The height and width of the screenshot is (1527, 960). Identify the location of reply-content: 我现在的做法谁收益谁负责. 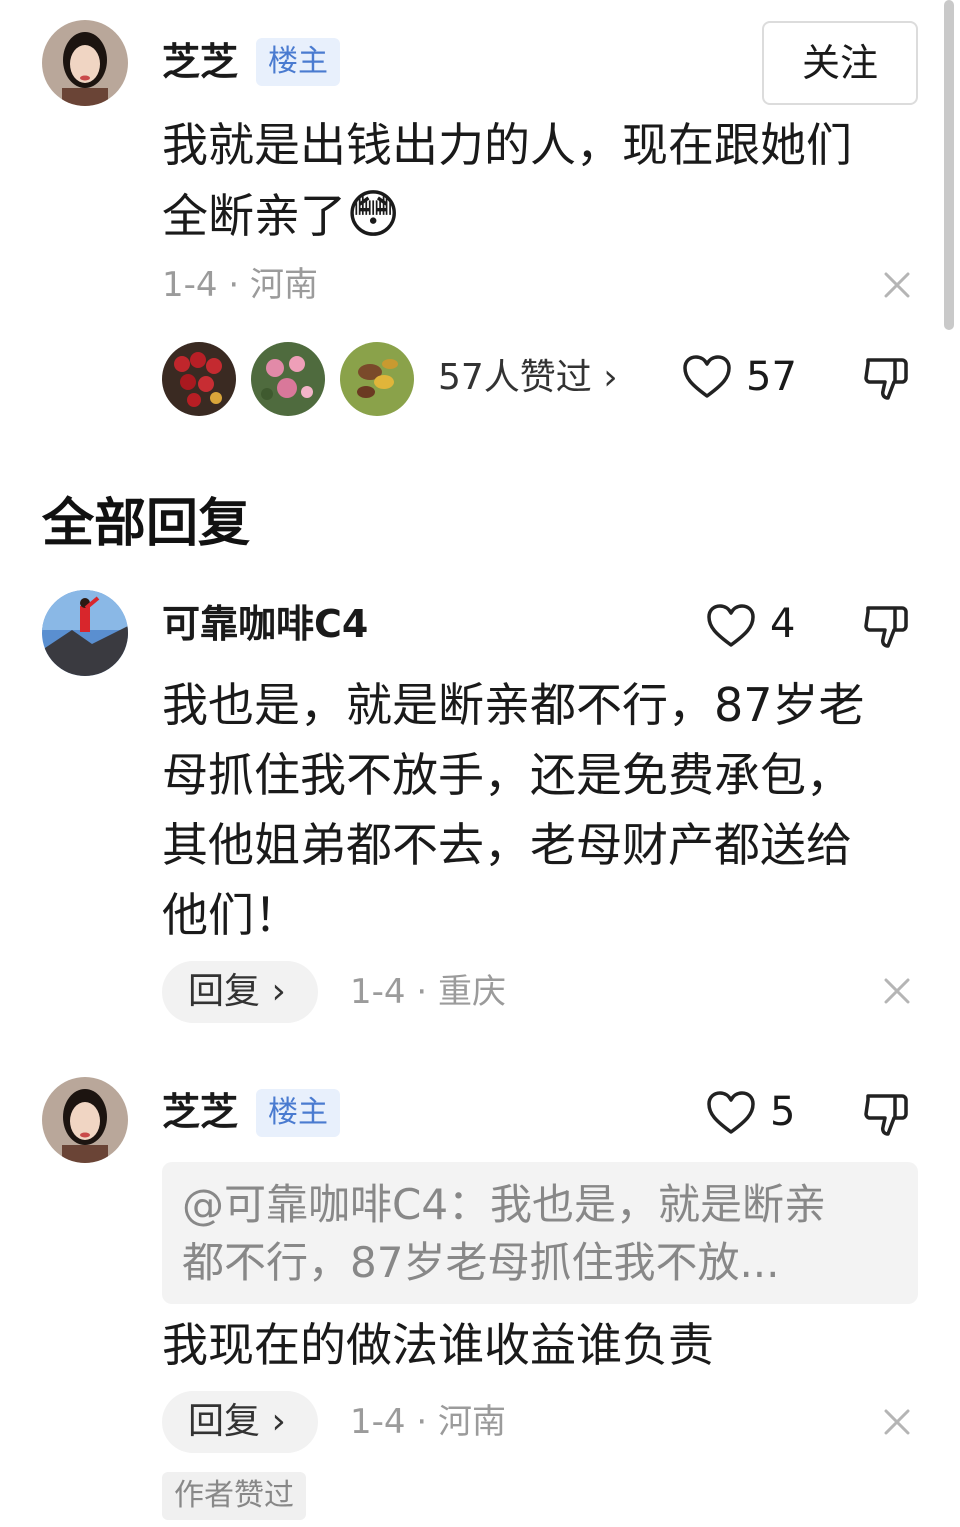
(527, 1345).